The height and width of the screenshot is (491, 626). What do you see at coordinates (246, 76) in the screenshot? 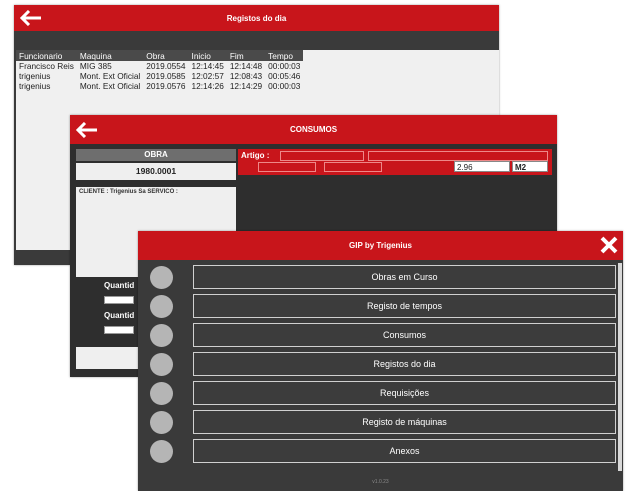
I see `table-cell: 12:08:43` at bounding box center [246, 76].